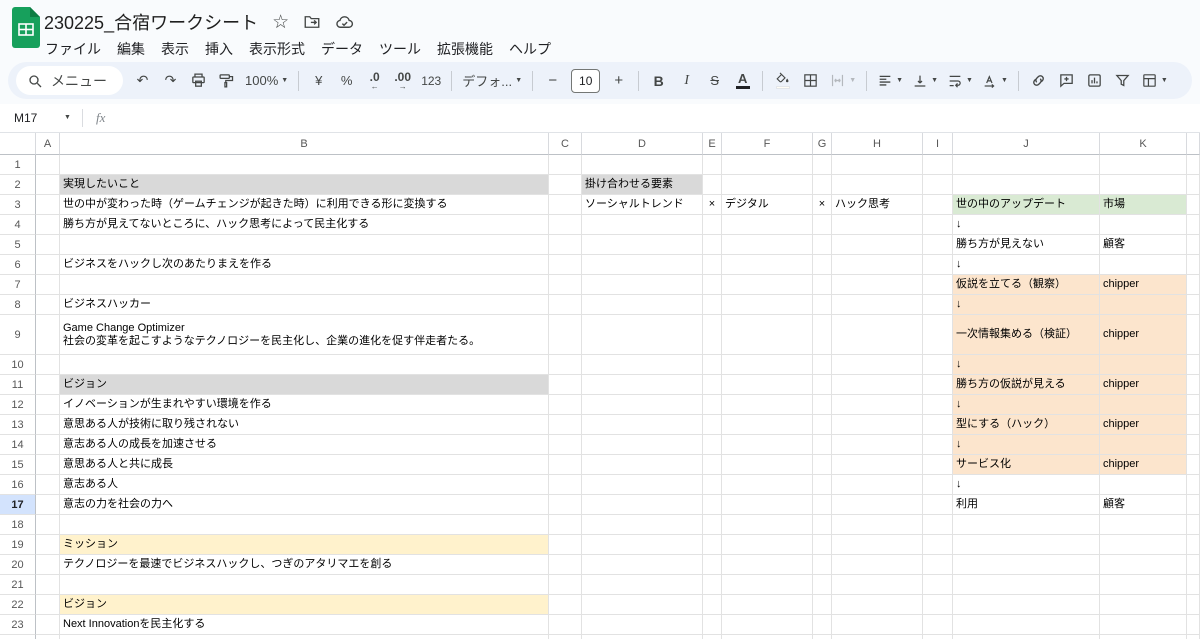 This screenshot has width=1200, height=639. What do you see at coordinates (48, 425) in the screenshot?
I see `cell-A13` at bounding box center [48, 425].